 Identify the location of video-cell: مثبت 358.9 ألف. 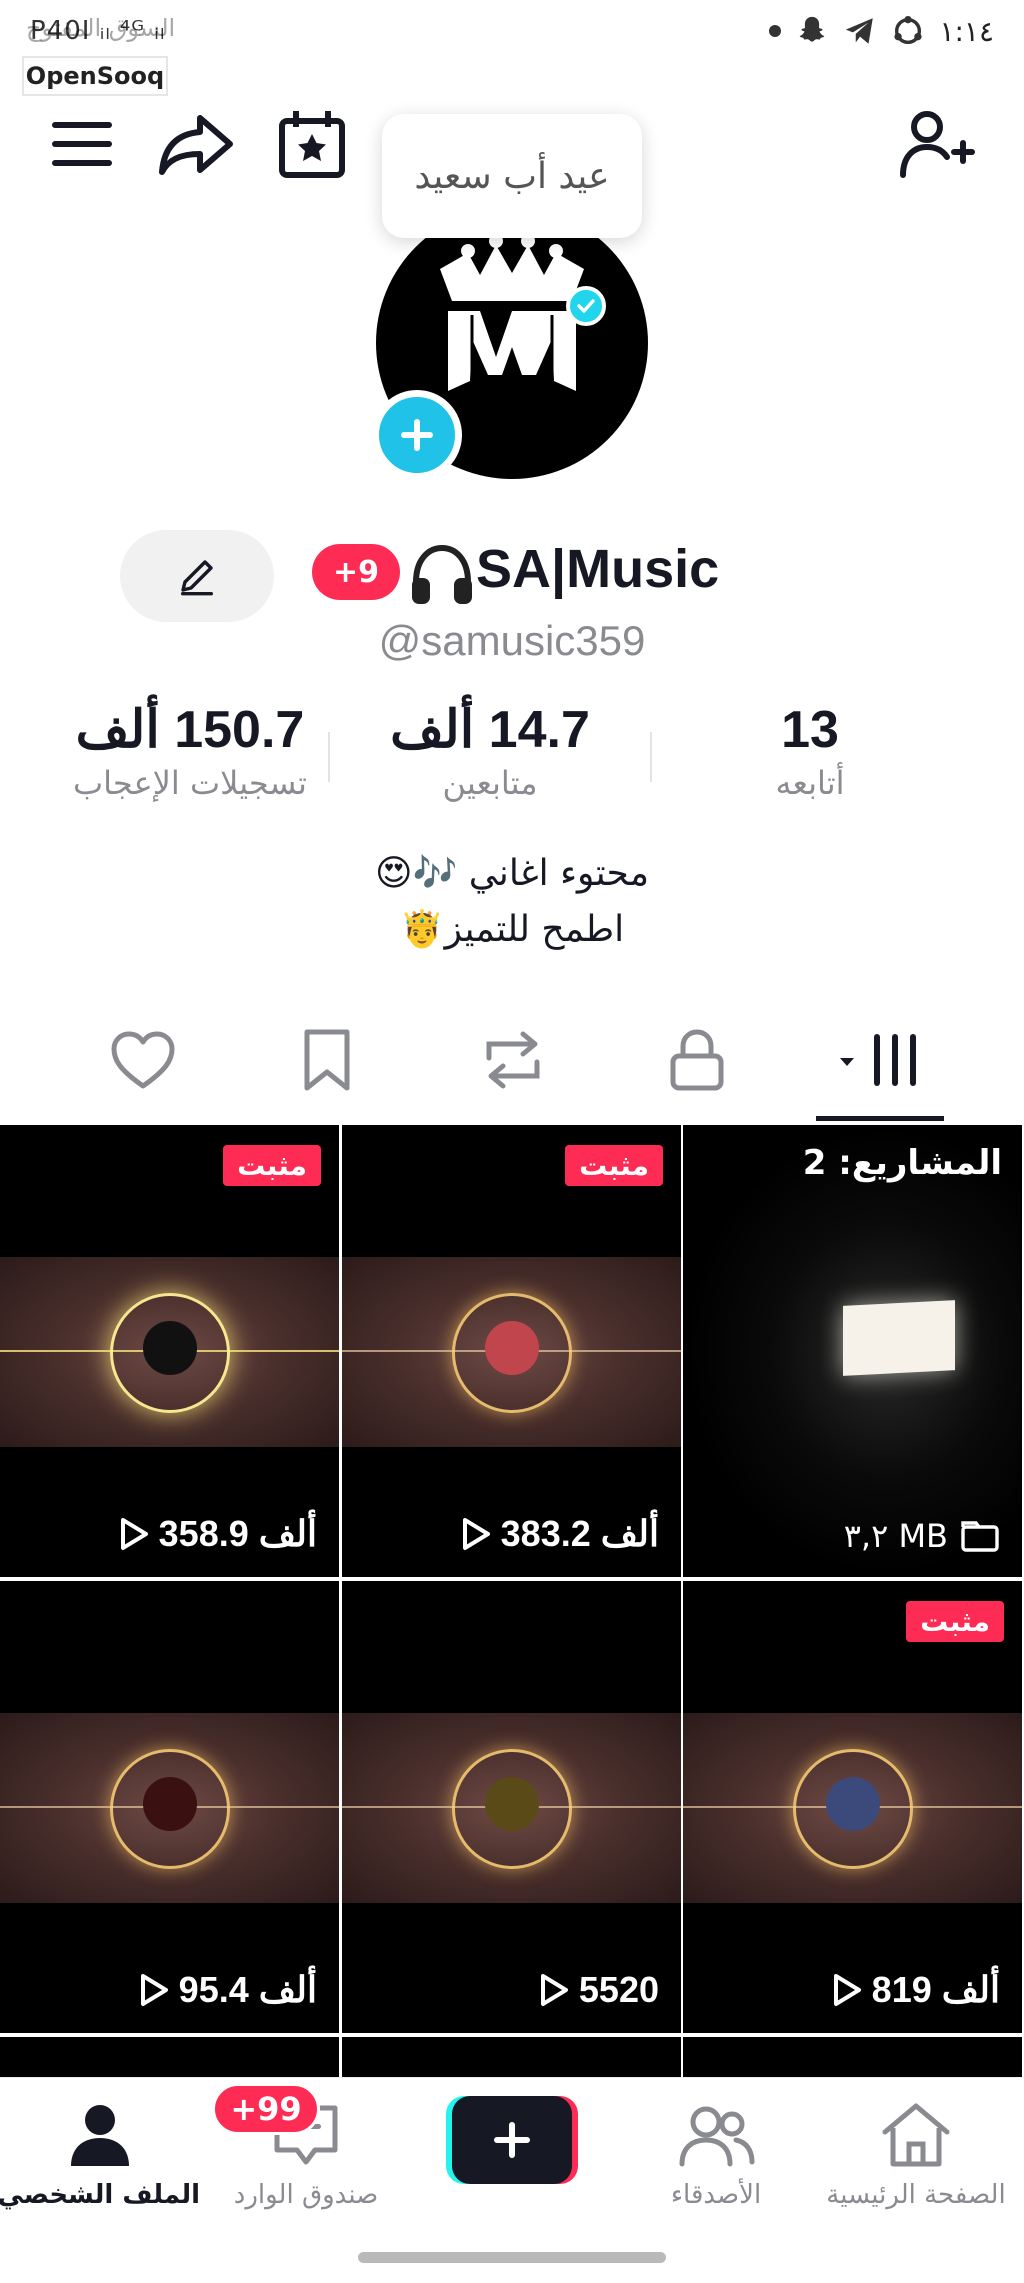
(169, 1351).